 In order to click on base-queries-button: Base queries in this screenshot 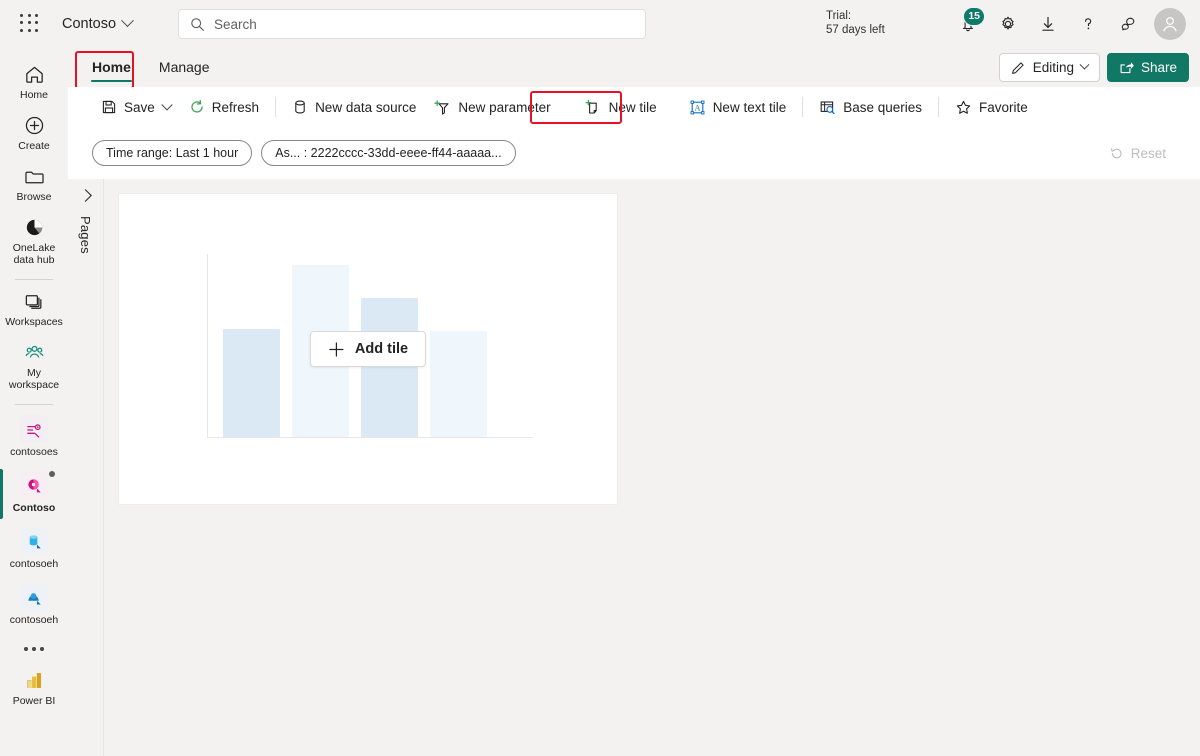, I will do `click(870, 107)`.